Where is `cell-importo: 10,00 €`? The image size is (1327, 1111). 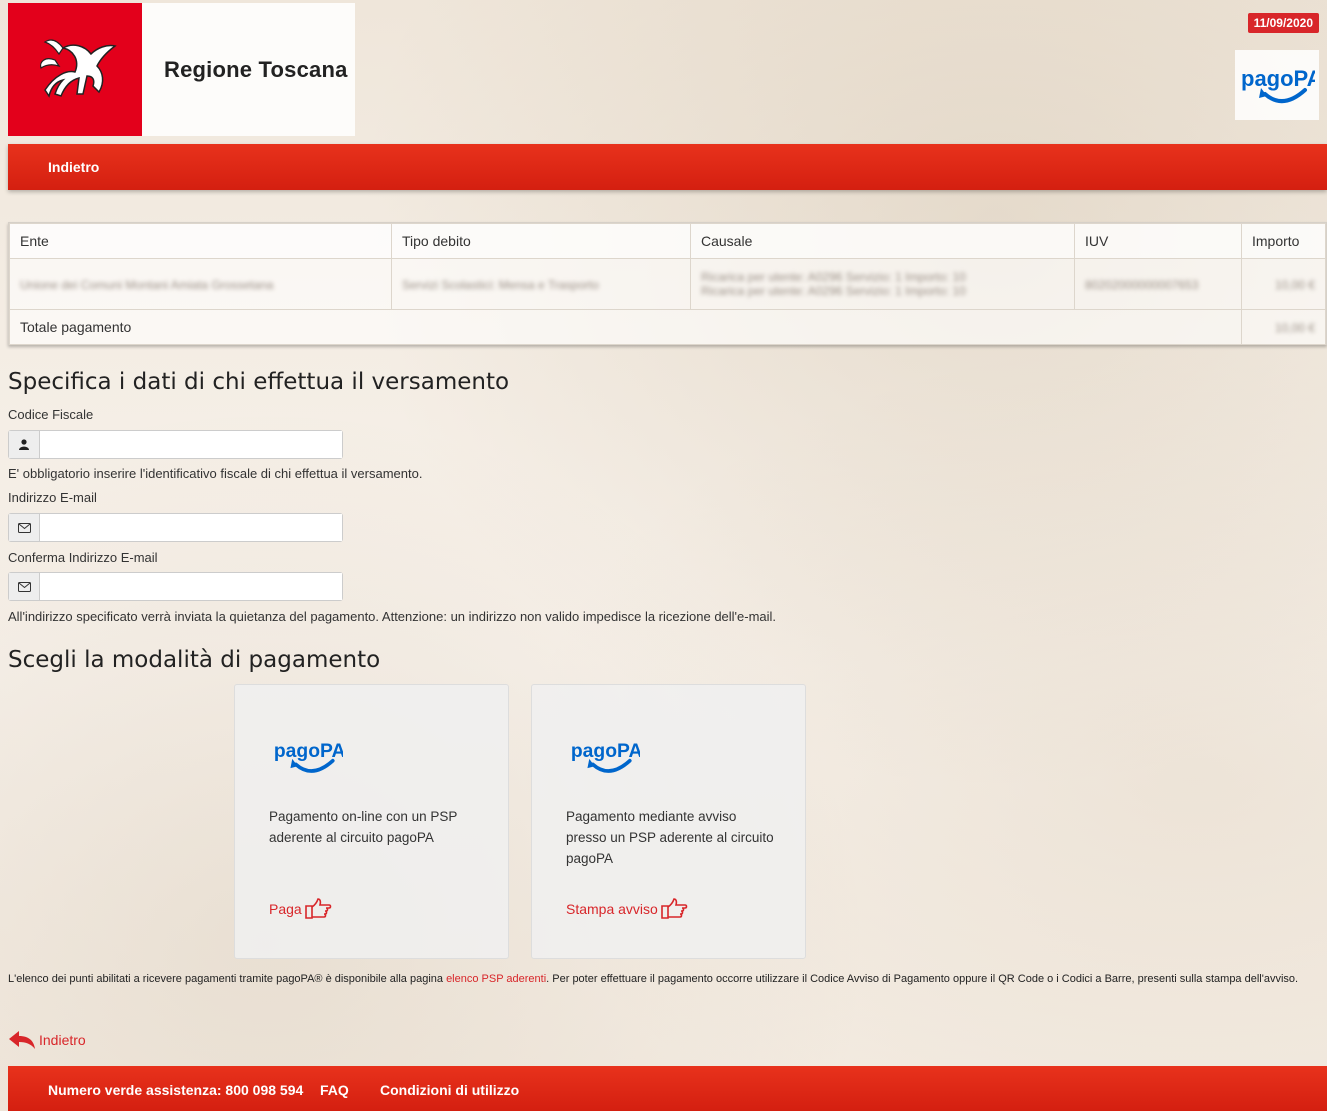 cell-importo: 10,00 € is located at coordinates (1294, 285).